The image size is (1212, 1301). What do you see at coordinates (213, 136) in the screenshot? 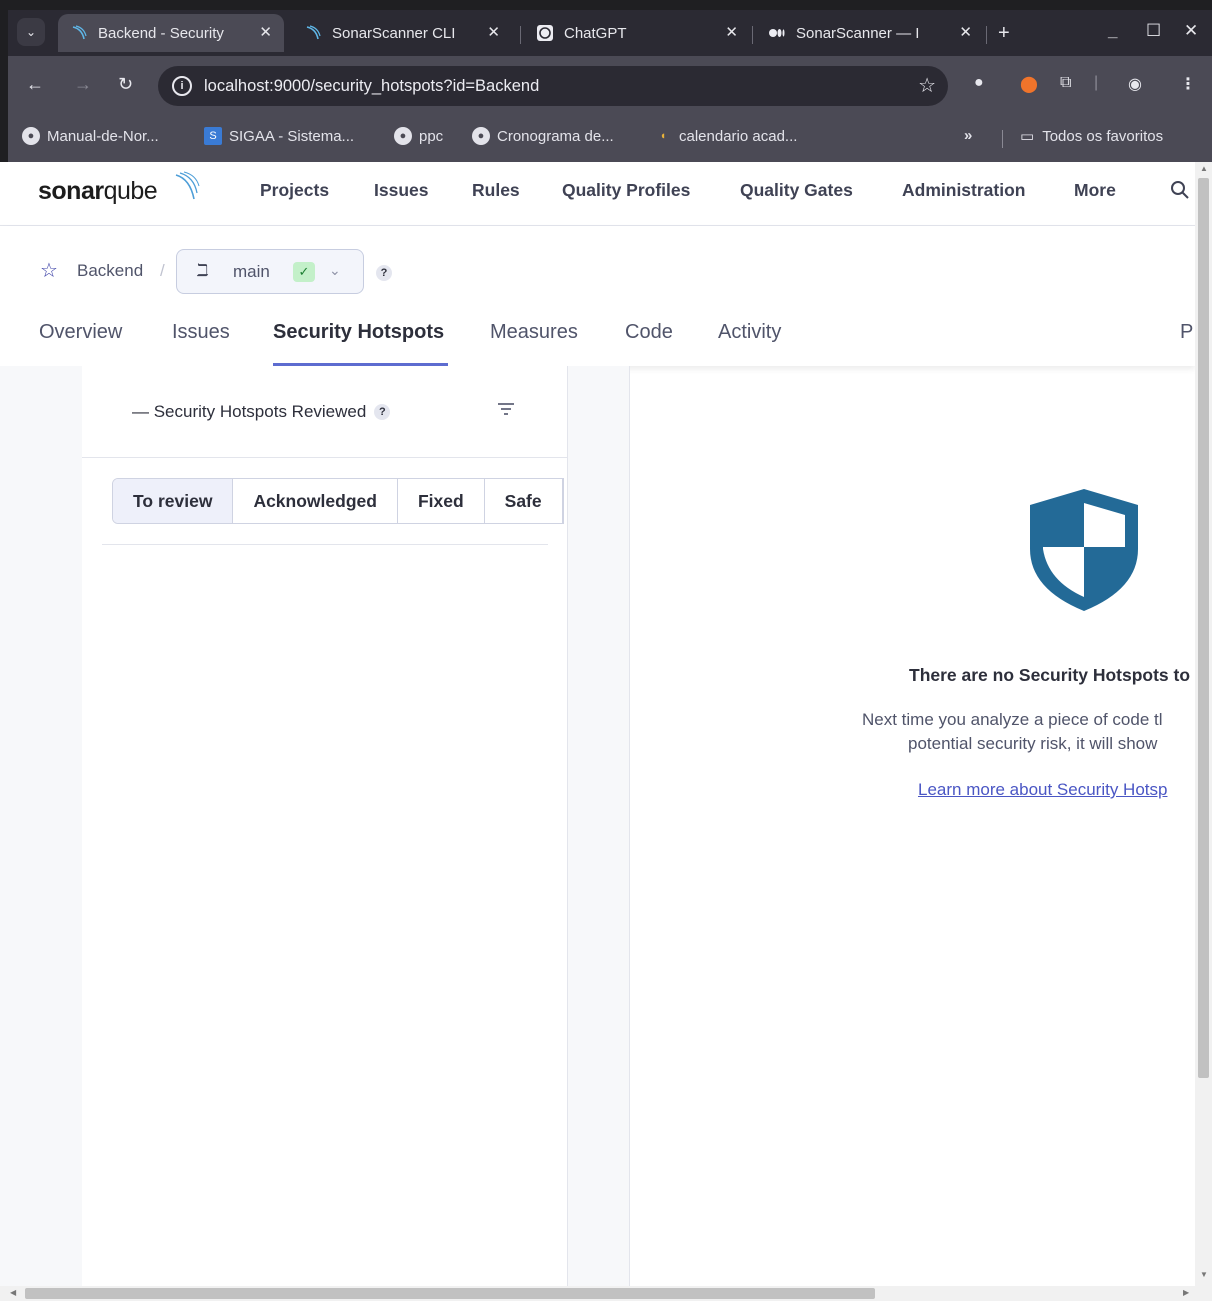
I see `sigaa-icon: S` at bounding box center [213, 136].